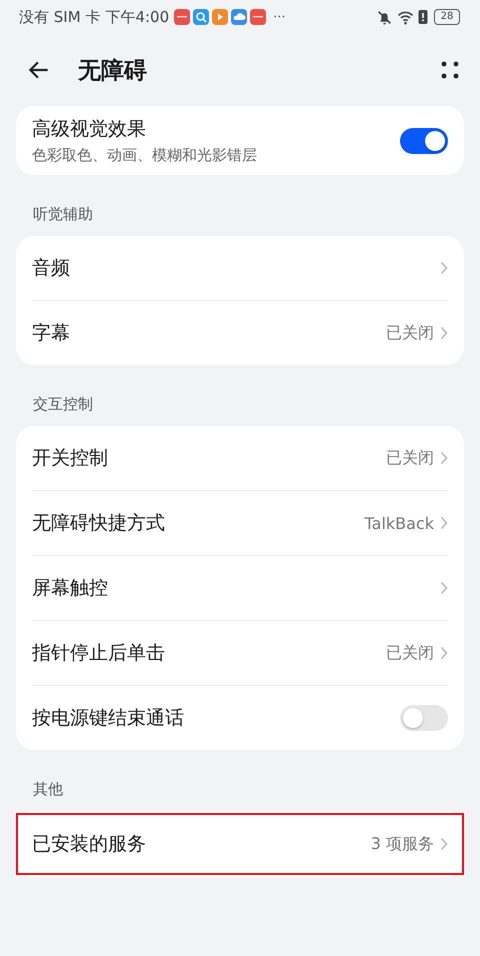 This screenshot has height=956, width=480. I want to click on cloud-app-icon, so click(239, 17).